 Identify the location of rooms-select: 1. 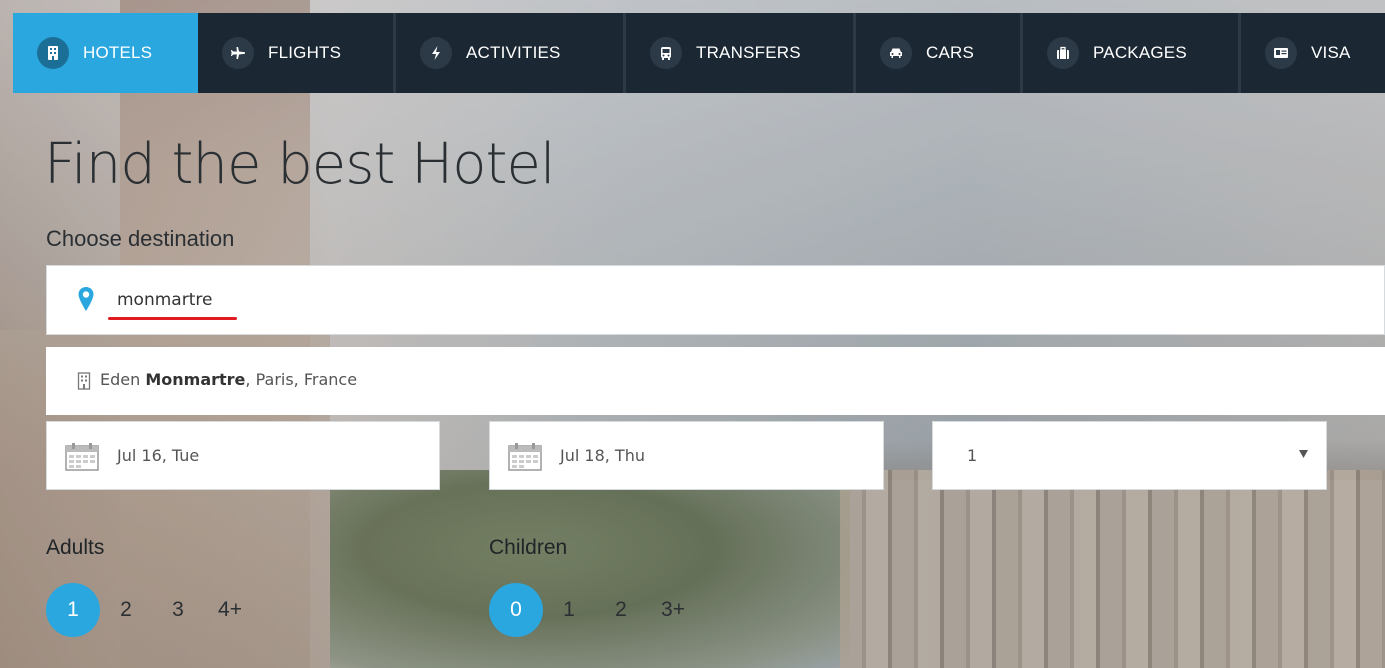
(1129, 455).